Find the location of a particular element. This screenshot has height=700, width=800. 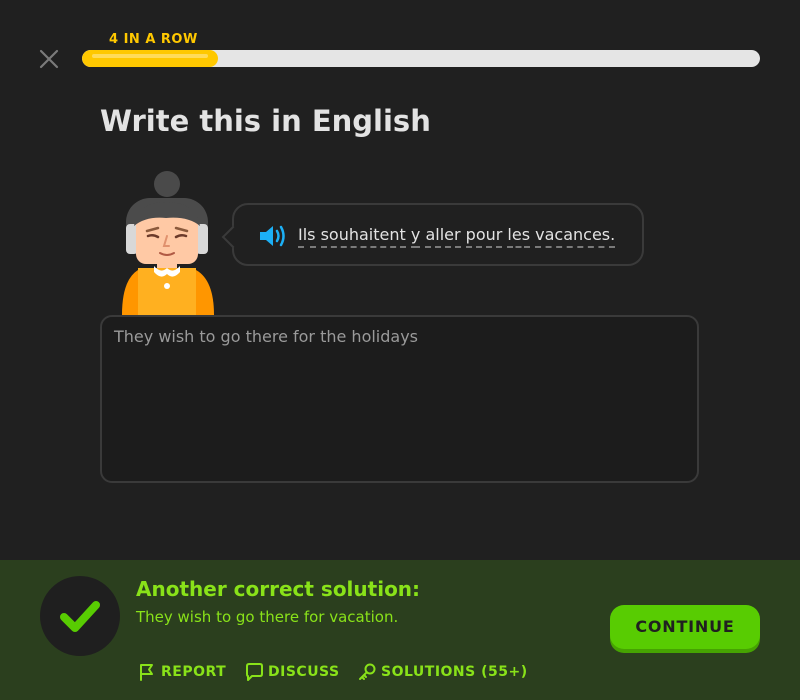

key-icon is located at coordinates (367, 671).